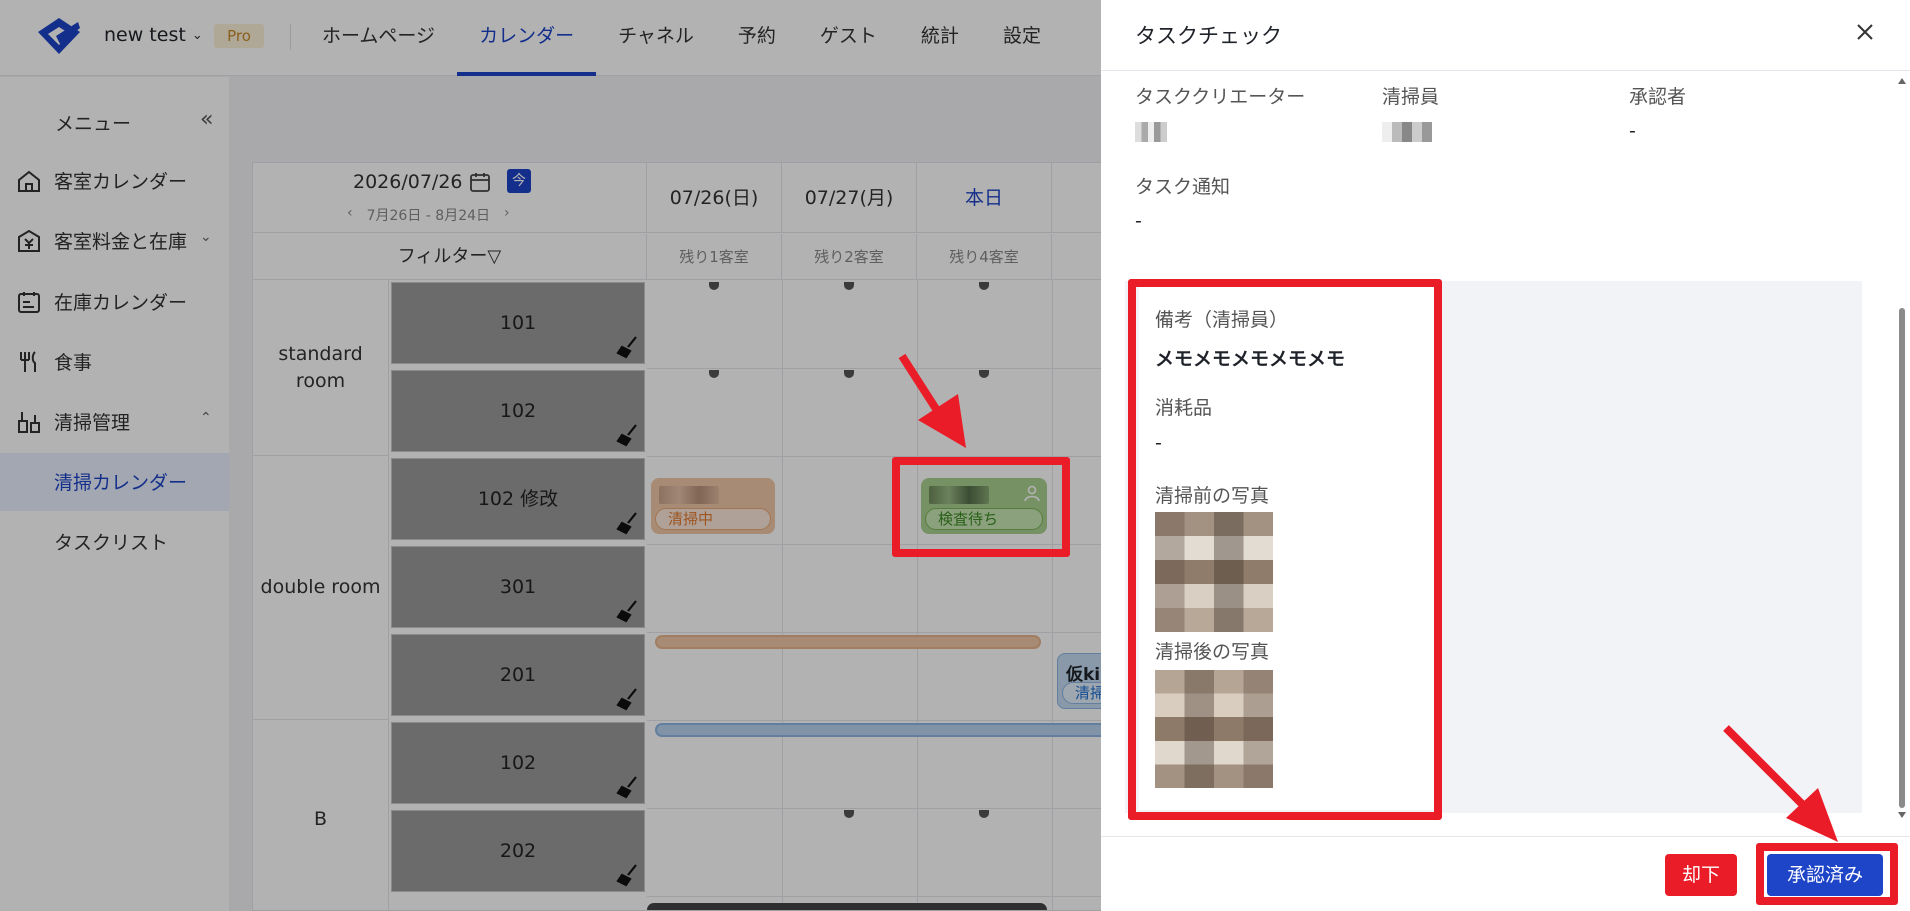 Image resolution: width=1910 pixels, height=911 pixels. Describe the element at coordinates (1407, 132) in the screenshot. I see `blurred-cleaner-name` at that location.